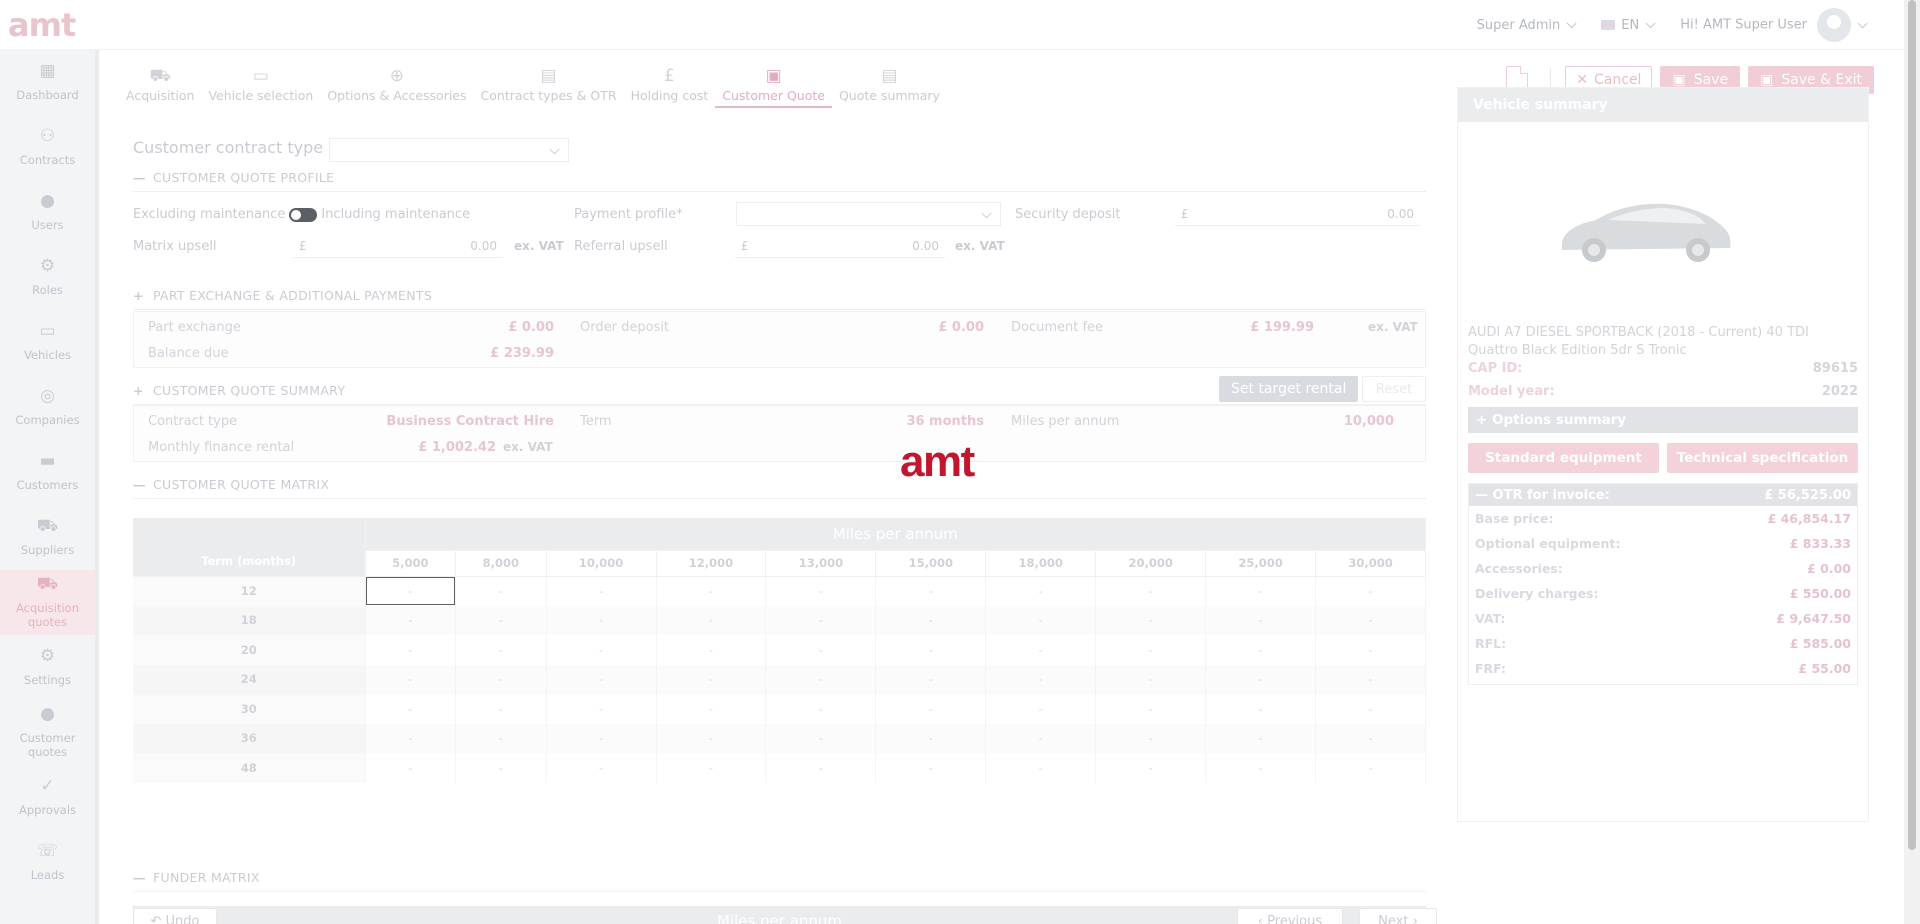 This screenshot has width=1920, height=924. I want to click on scrollbar-thumb, so click(1912, 425).